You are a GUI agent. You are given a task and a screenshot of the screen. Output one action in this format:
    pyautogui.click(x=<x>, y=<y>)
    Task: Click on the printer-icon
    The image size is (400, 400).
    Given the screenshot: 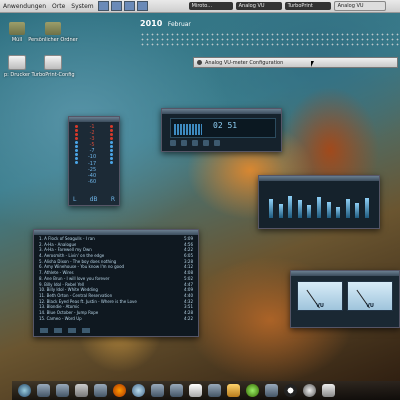 What is the action you would take?
    pyautogui.click(x=17, y=62)
    